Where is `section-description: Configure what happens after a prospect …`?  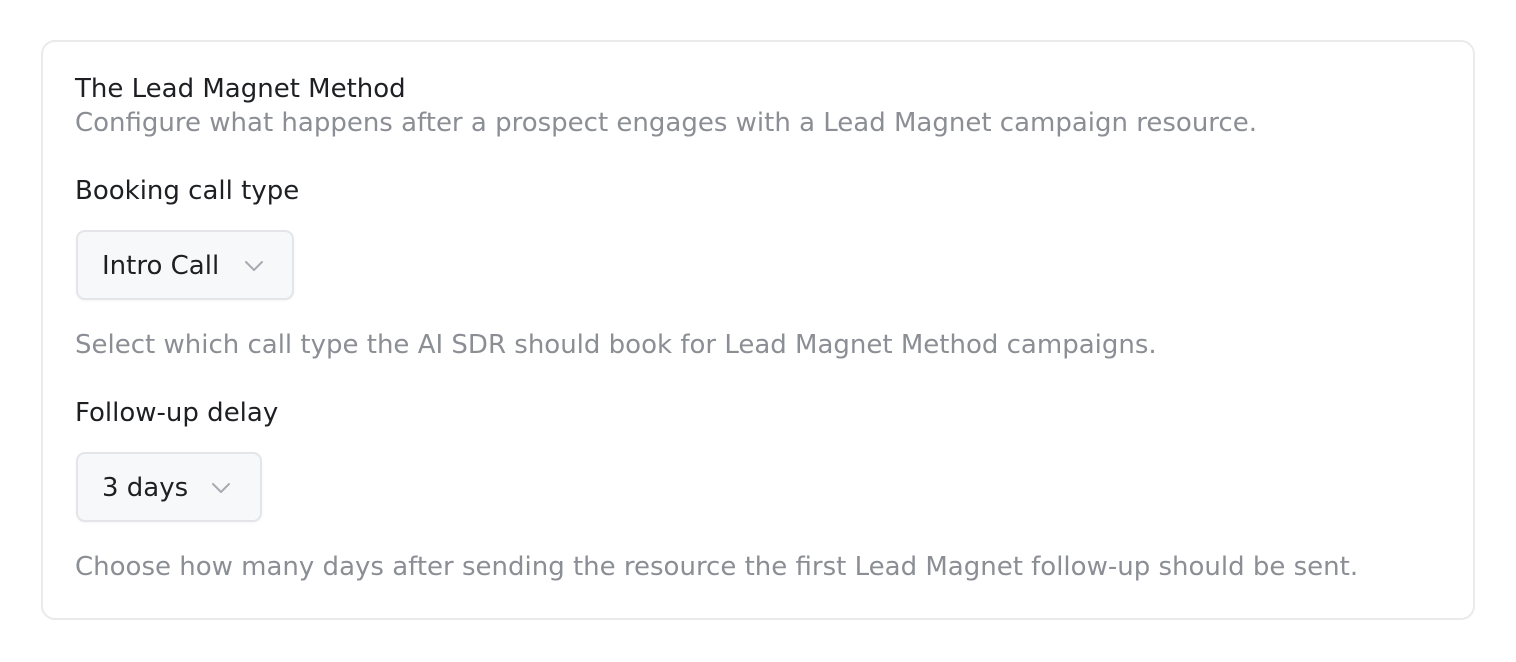
section-description: Configure what happens after a prospect … is located at coordinates (666, 123).